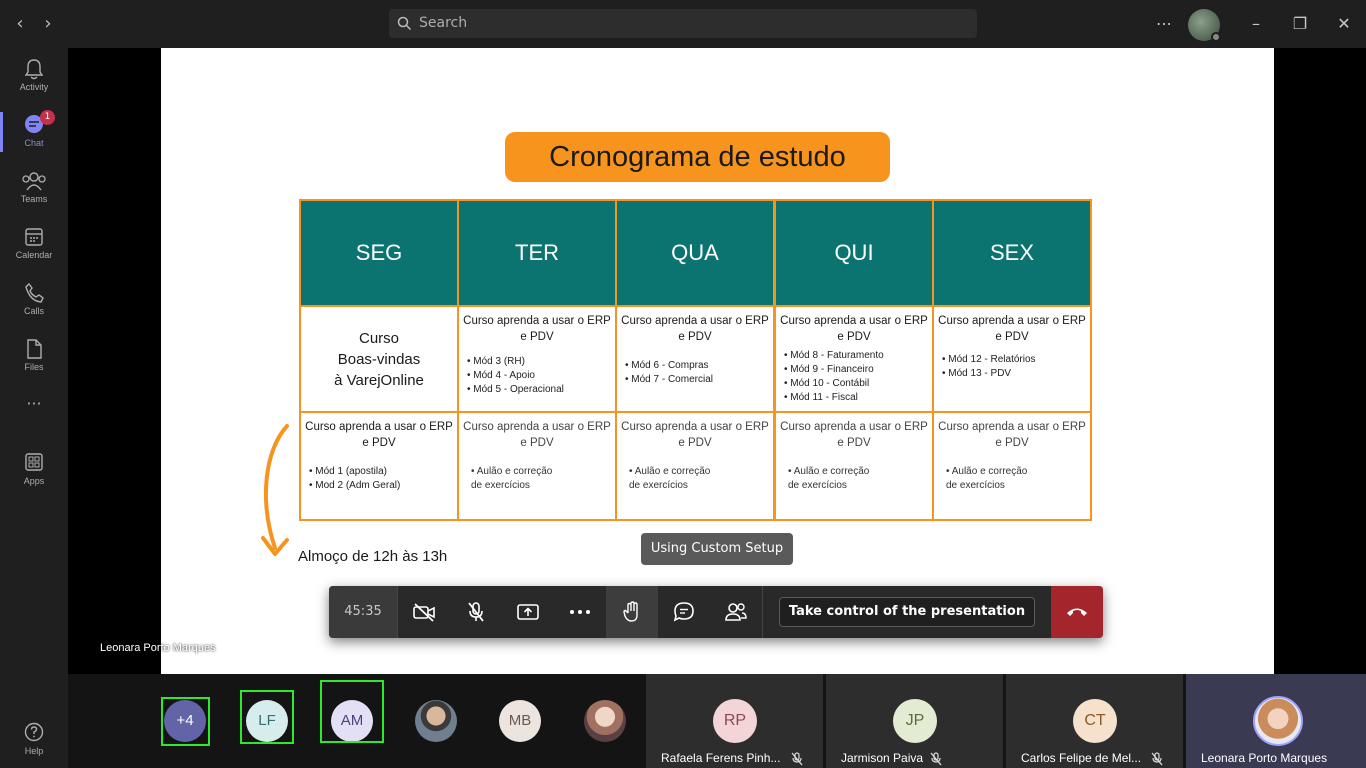  I want to click on raise-hand-button, so click(632, 612).